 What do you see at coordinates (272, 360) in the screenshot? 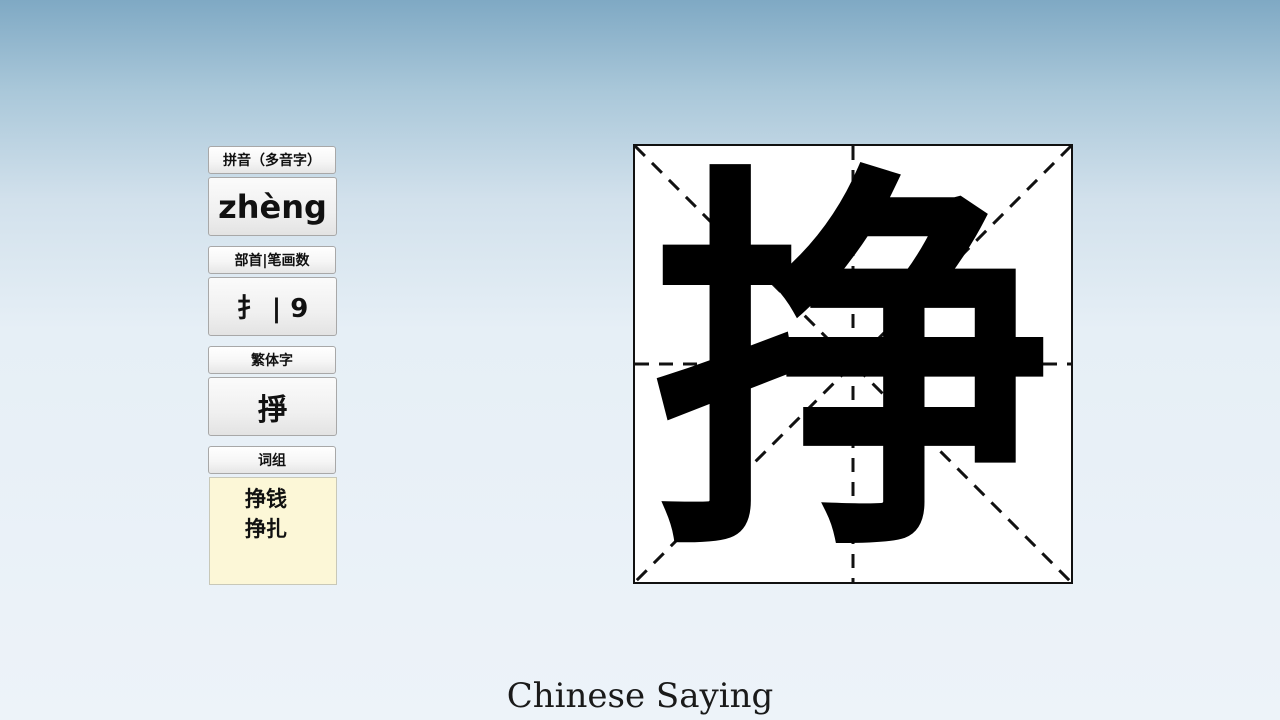
I see `traditional-label: 繁体字` at bounding box center [272, 360].